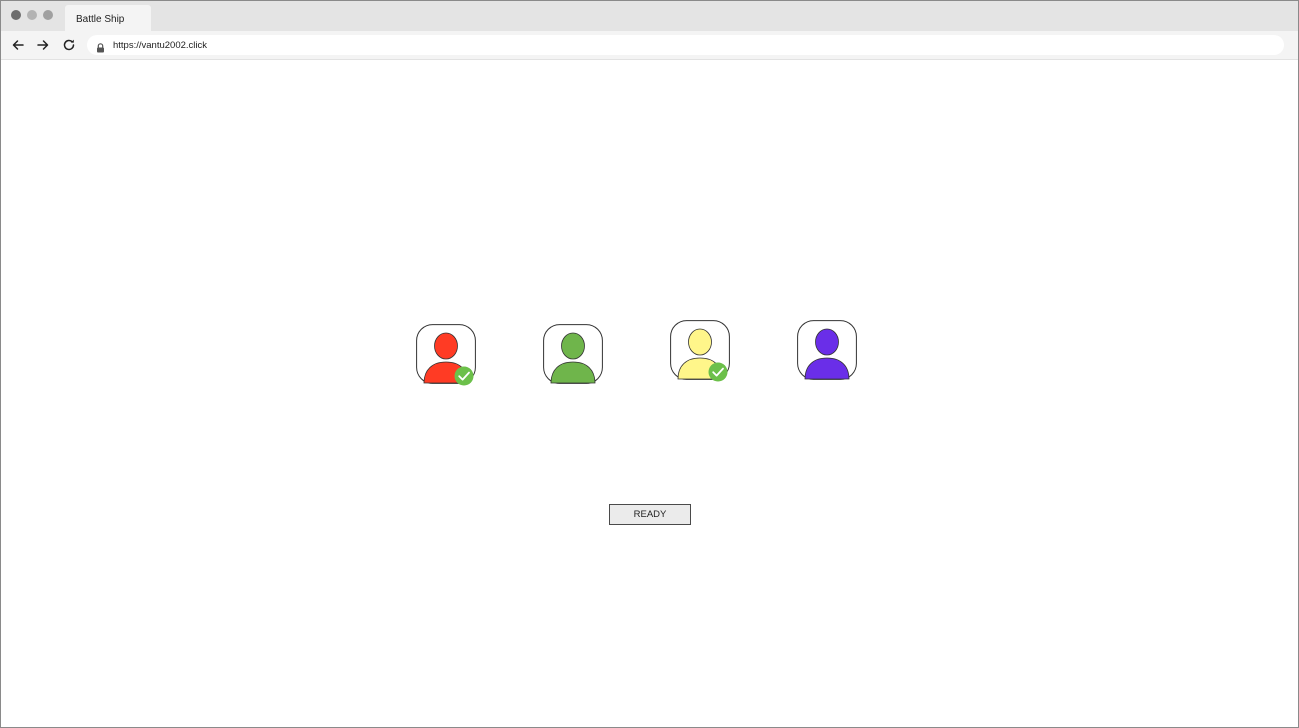  I want to click on window-minimize-dot, so click(32, 15).